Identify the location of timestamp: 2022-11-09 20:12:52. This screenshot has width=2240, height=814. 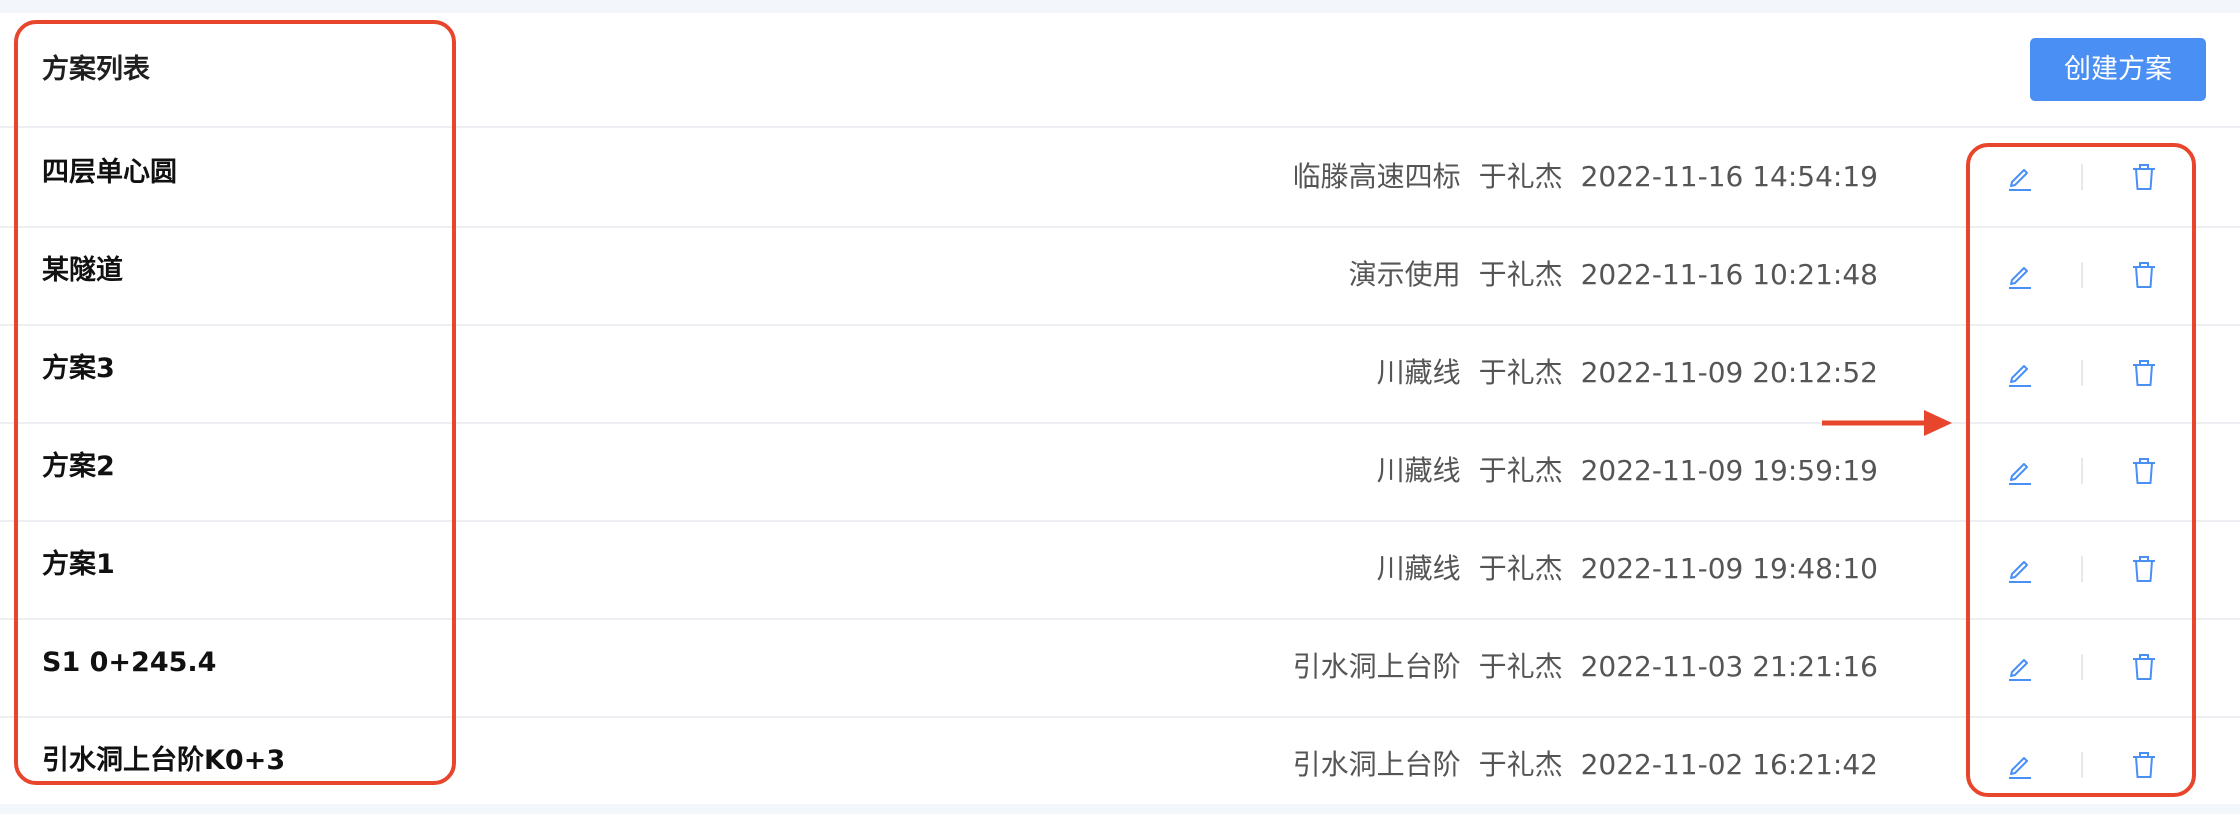
(1729, 372).